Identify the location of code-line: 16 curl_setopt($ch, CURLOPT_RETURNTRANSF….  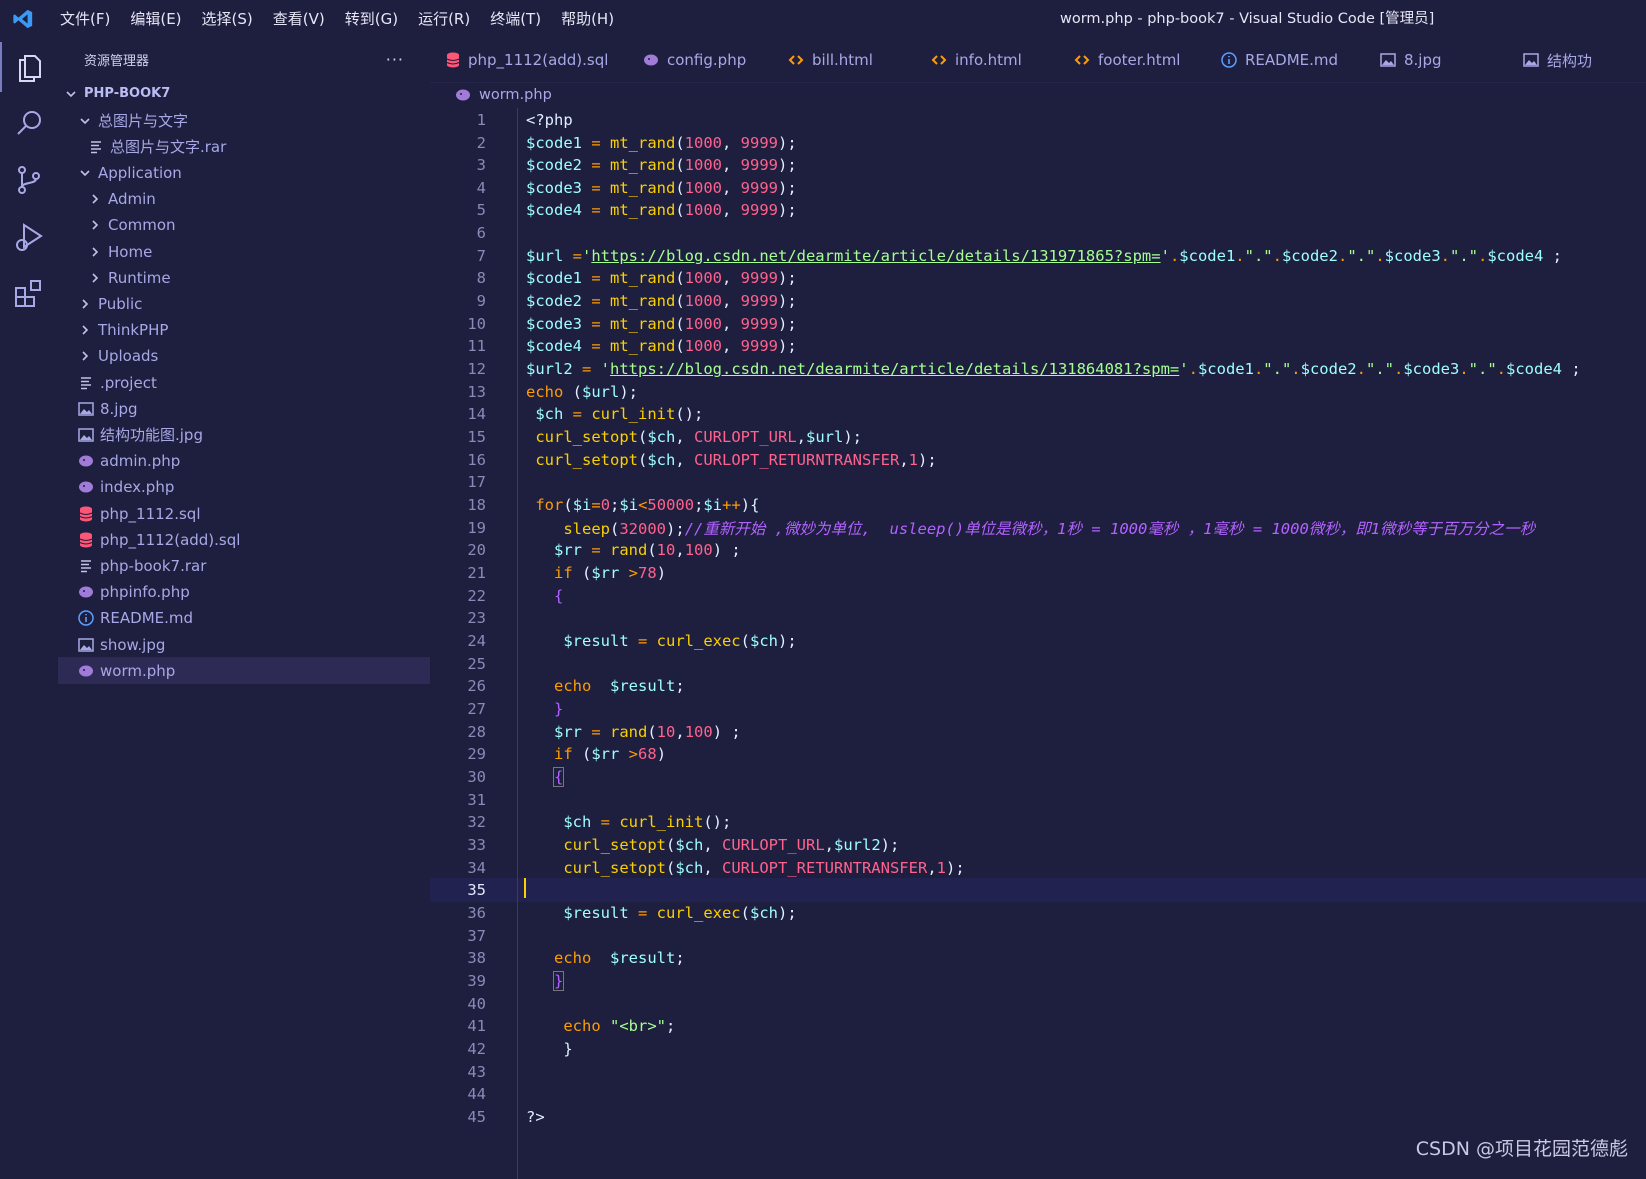
(1038, 460).